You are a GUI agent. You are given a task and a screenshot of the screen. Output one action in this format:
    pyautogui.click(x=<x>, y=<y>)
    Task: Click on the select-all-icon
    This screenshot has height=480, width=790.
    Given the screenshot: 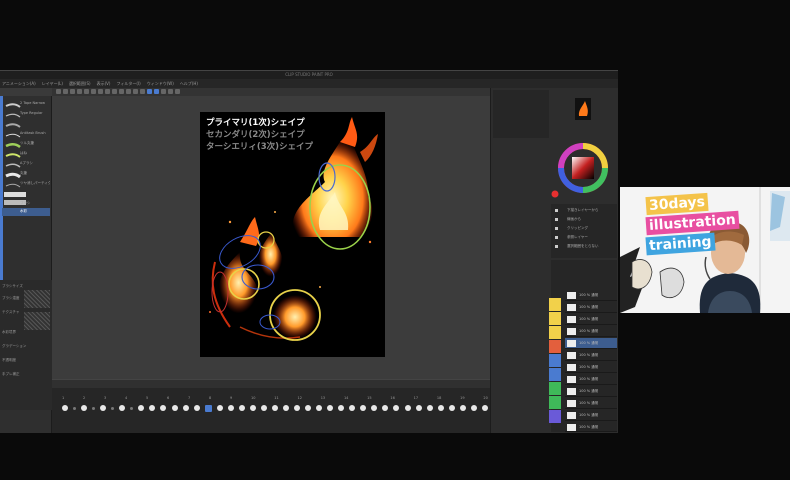 What is the action you would take?
    pyautogui.click(x=107, y=91)
    